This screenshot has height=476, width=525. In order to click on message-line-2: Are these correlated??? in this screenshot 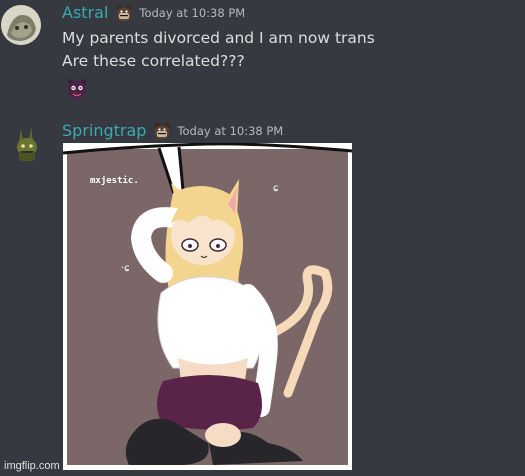, I will do `click(153, 61)`.